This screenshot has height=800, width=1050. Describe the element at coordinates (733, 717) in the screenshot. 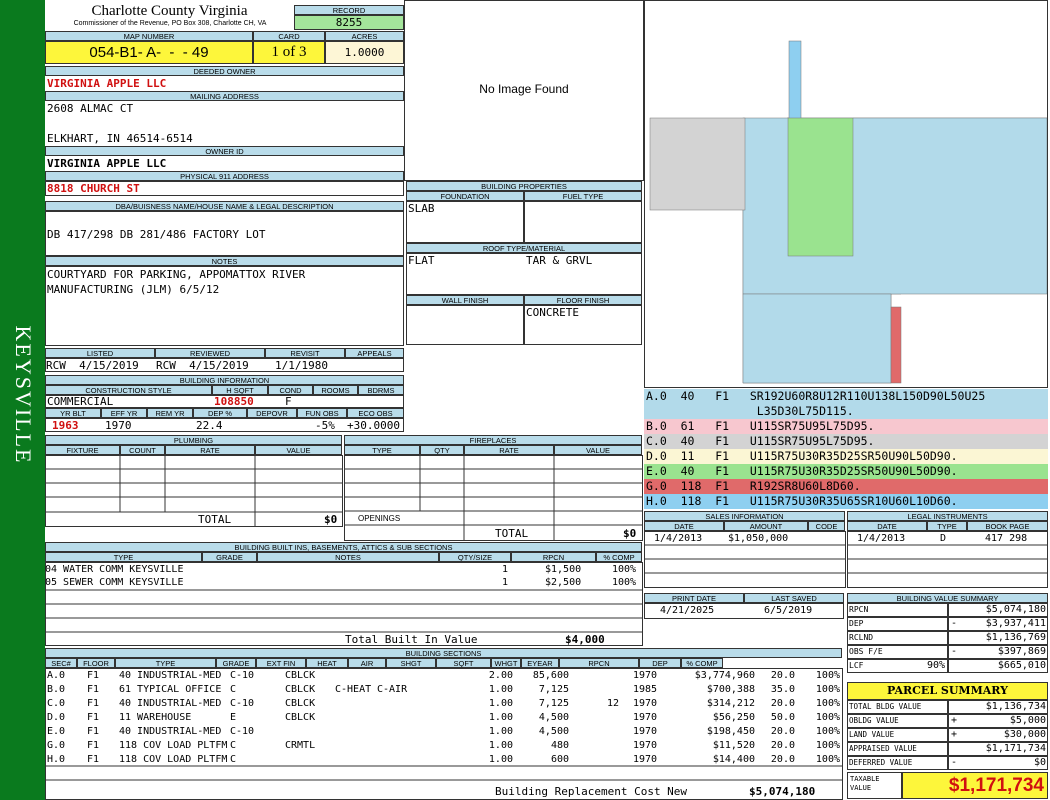

I see `section-cell: $56,250` at that location.